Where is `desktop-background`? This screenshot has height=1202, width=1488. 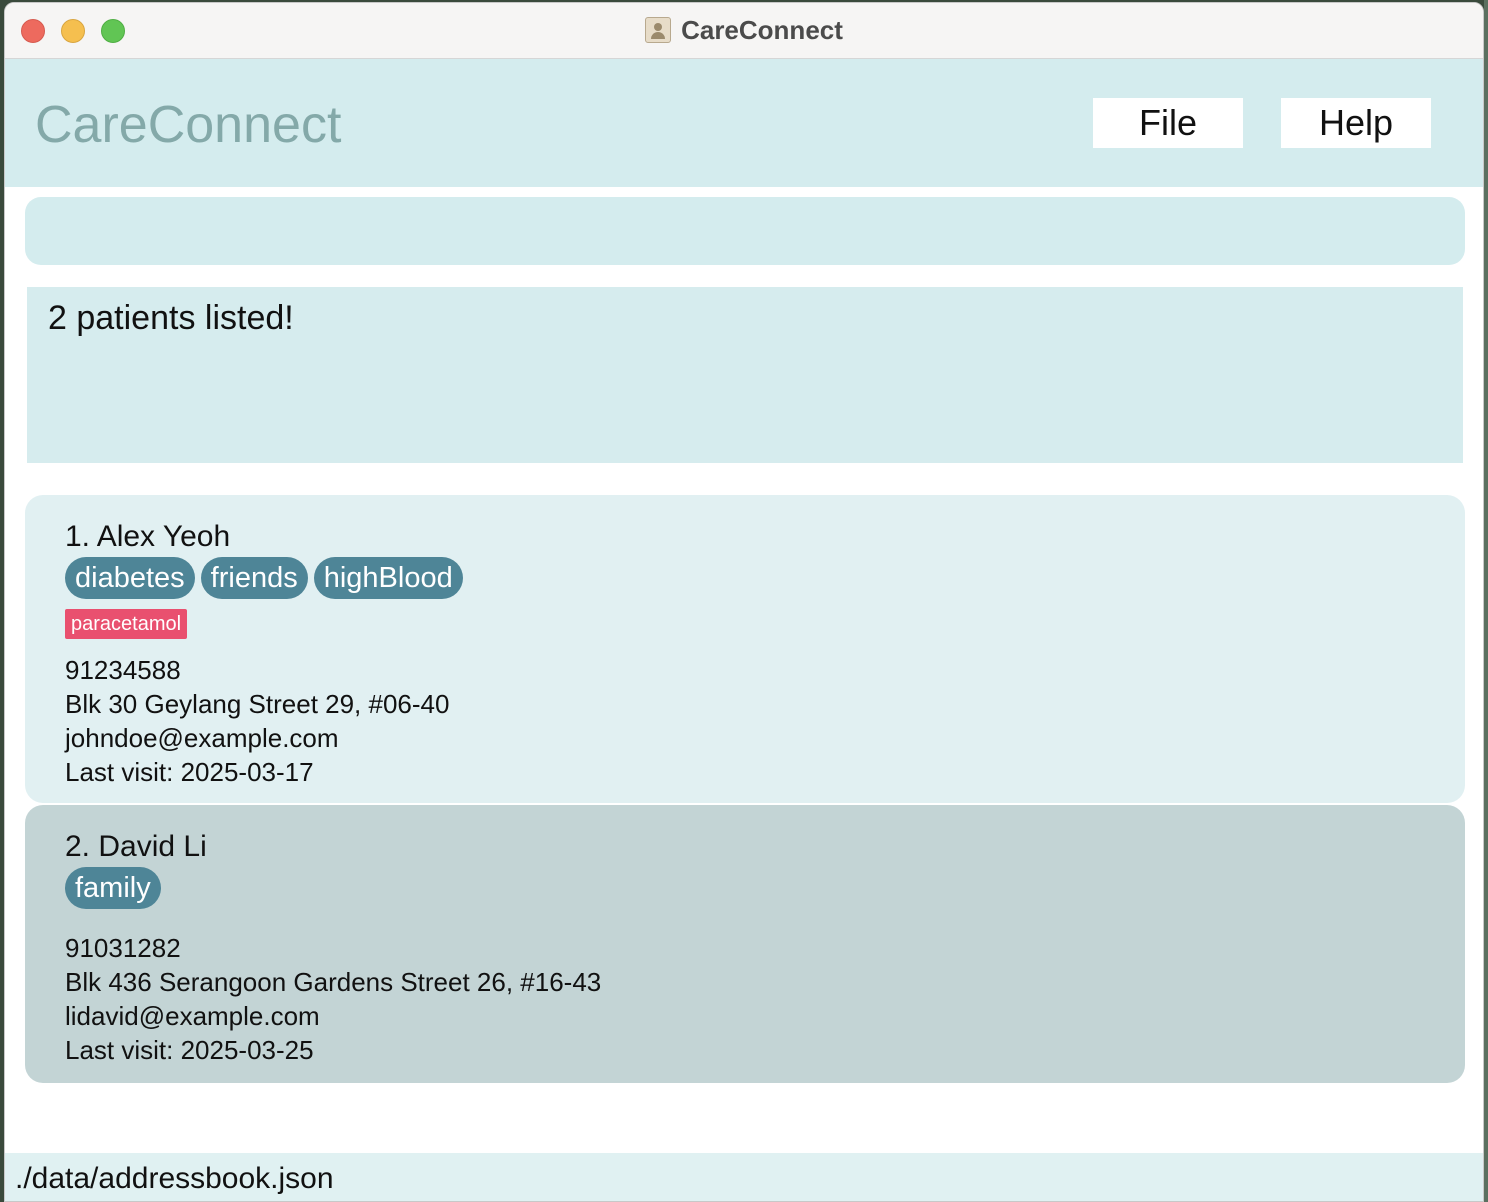 desktop-background is located at coordinates (1486, 601).